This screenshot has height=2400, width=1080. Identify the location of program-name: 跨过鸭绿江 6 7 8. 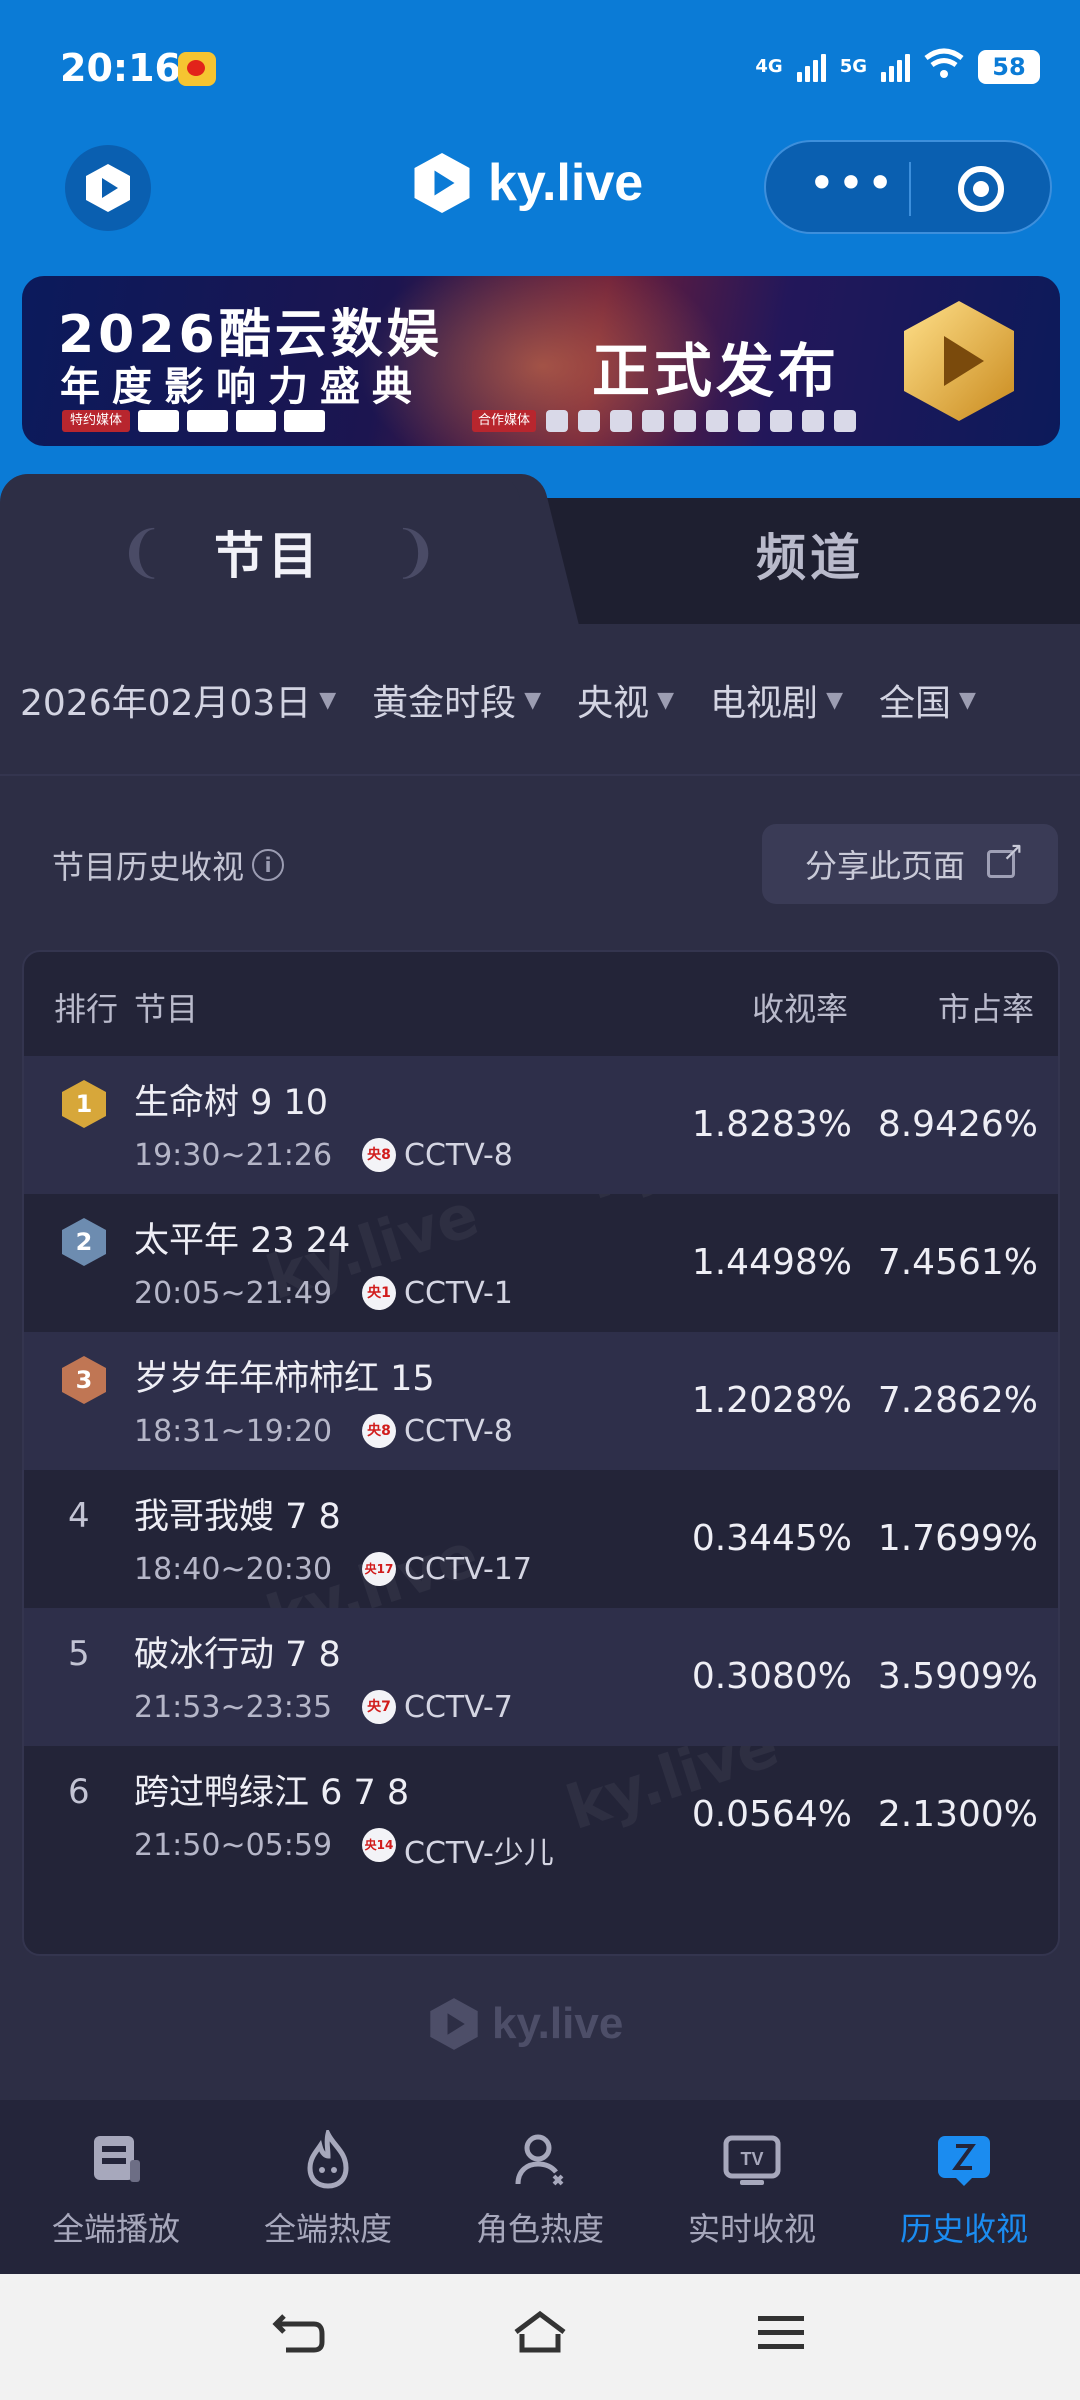
(272, 1793).